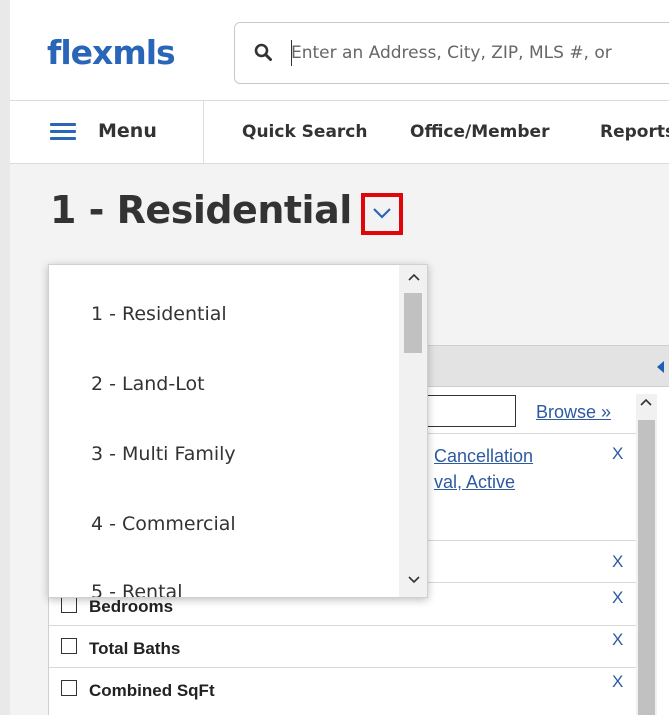  Describe the element at coordinates (135, 648) in the screenshot. I see `field-label-total-baths: Total Baths` at that location.